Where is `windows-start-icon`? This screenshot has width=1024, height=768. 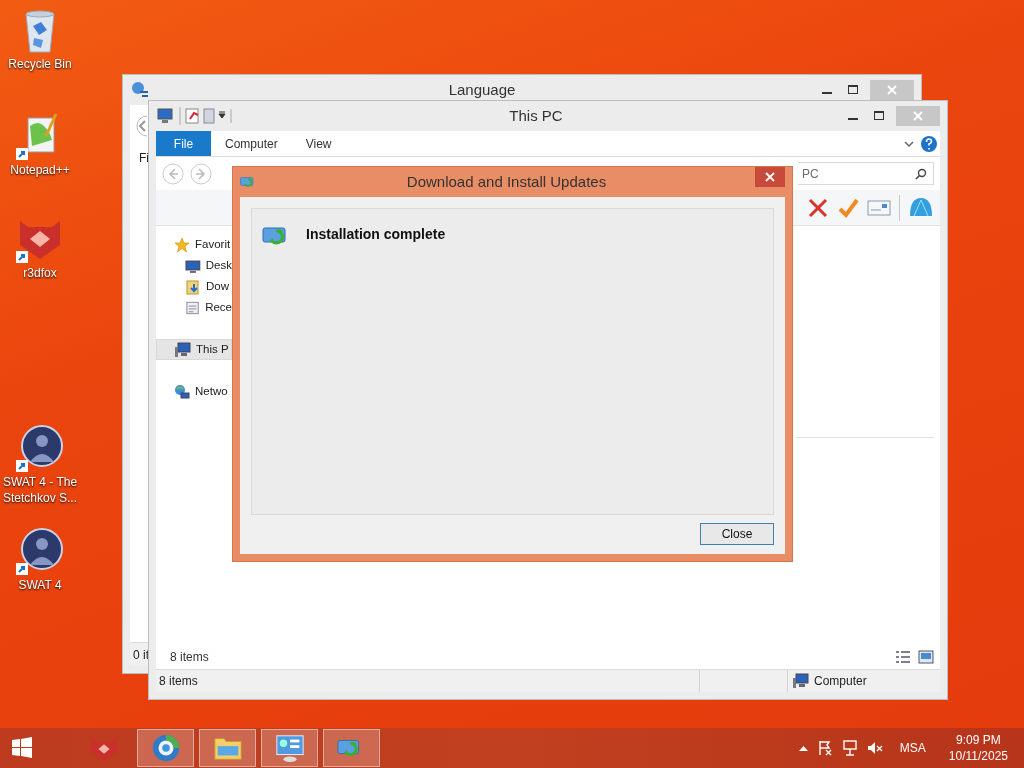
windows-start-icon is located at coordinates (22, 748).